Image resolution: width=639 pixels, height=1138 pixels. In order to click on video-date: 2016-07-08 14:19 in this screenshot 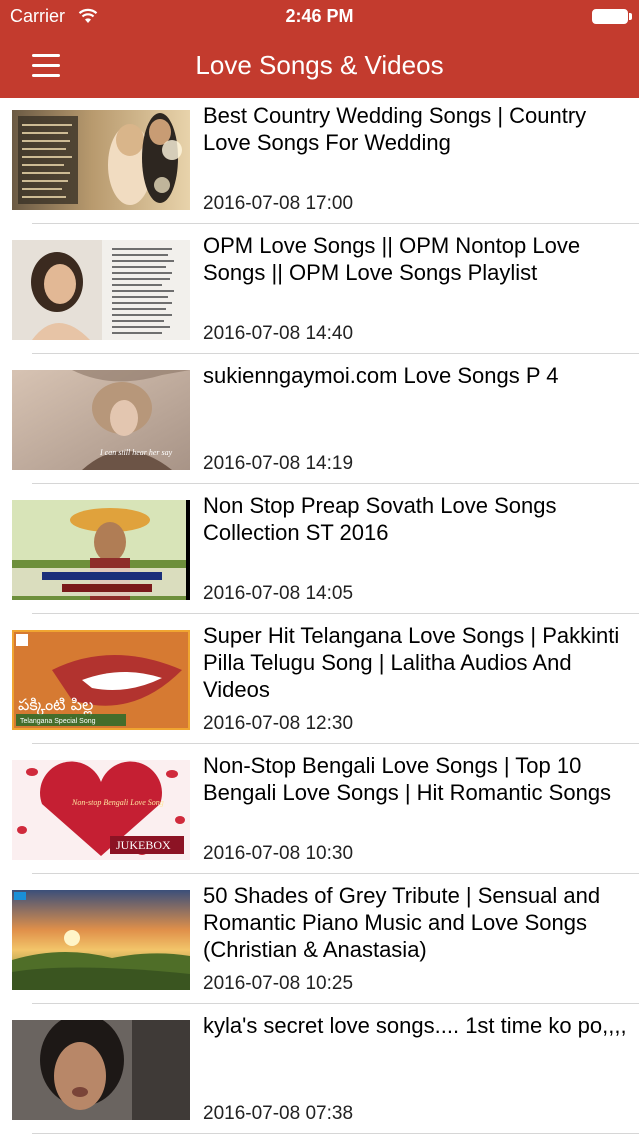, I will do `click(278, 463)`.